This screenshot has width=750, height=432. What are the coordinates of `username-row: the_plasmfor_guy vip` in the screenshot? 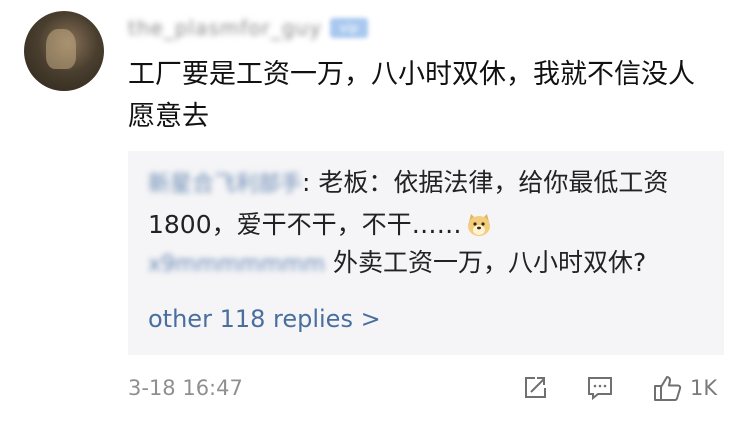 It's located at (248, 28).